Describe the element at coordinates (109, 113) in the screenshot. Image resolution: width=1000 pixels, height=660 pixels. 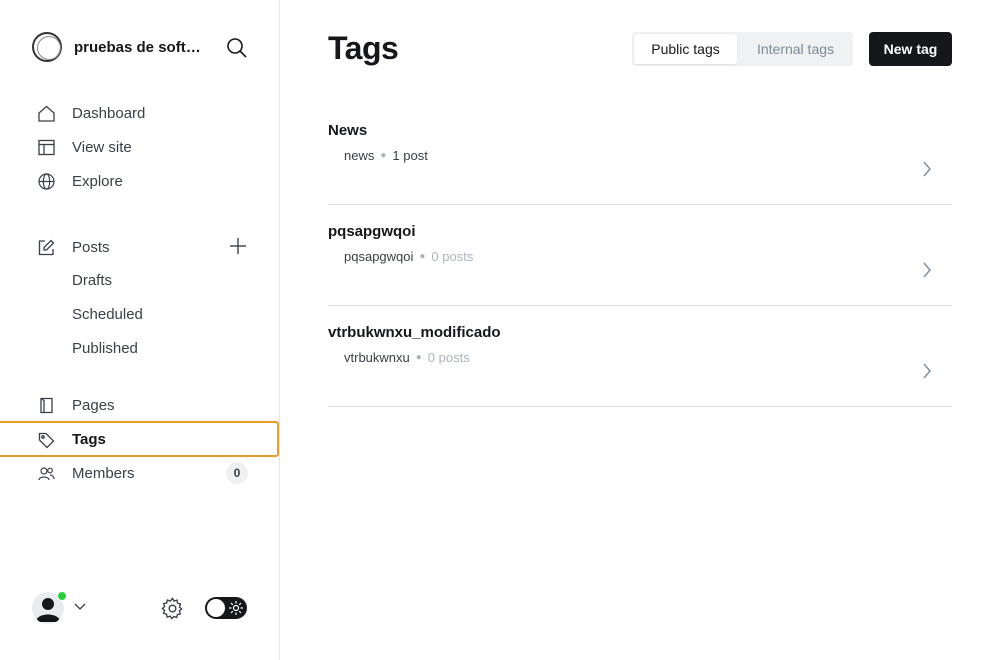
I see `nav-dashboard-label: Dashboard` at that location.